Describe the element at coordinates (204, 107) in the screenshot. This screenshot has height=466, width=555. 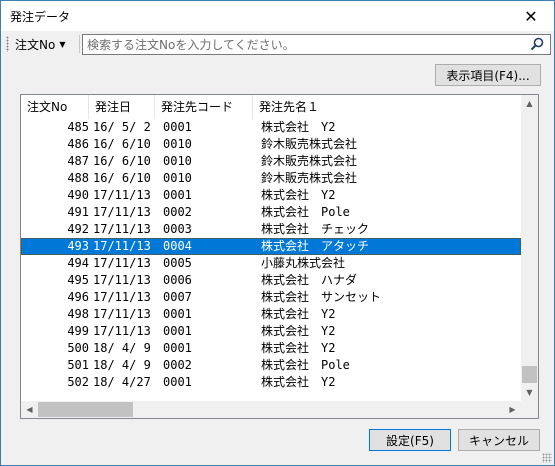
I see `column-header-supplier-code: 発注先コード` at that location.